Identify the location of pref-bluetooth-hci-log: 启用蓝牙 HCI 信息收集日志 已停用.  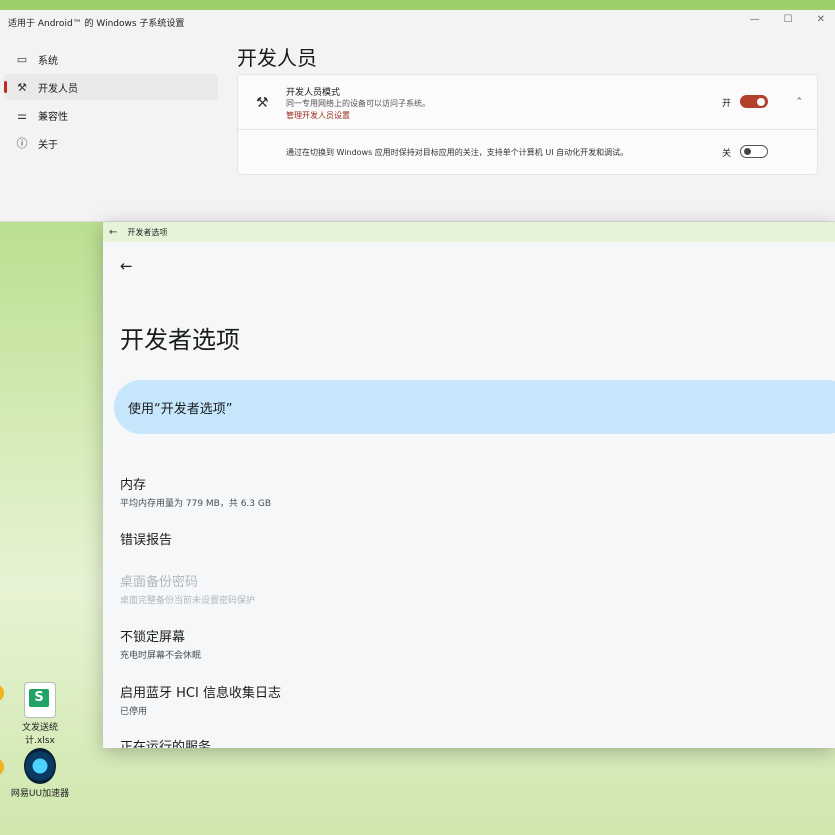
(200, 699).